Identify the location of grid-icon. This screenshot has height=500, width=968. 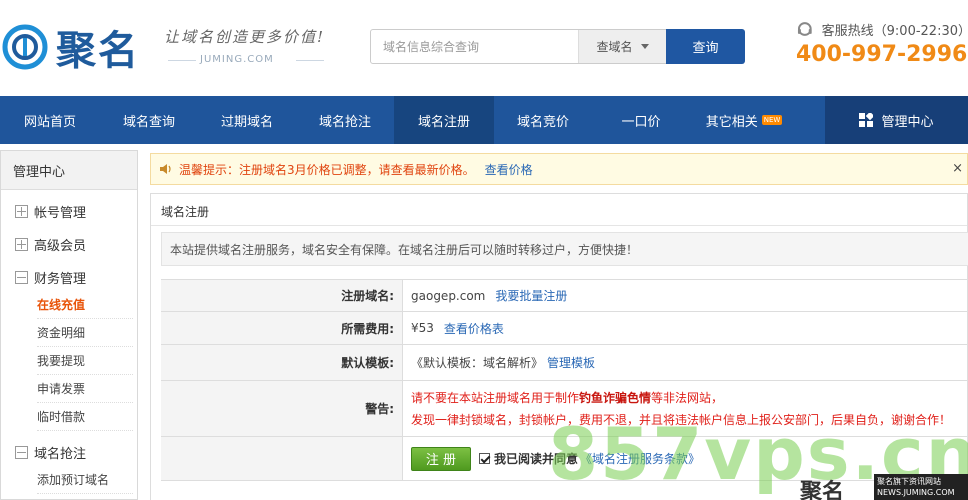
(866, 120).